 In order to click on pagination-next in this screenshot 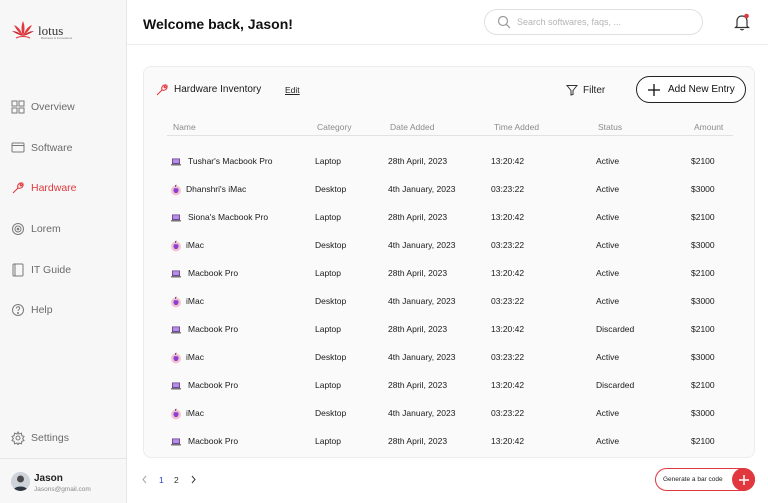, I will do `click(193, 480)`.